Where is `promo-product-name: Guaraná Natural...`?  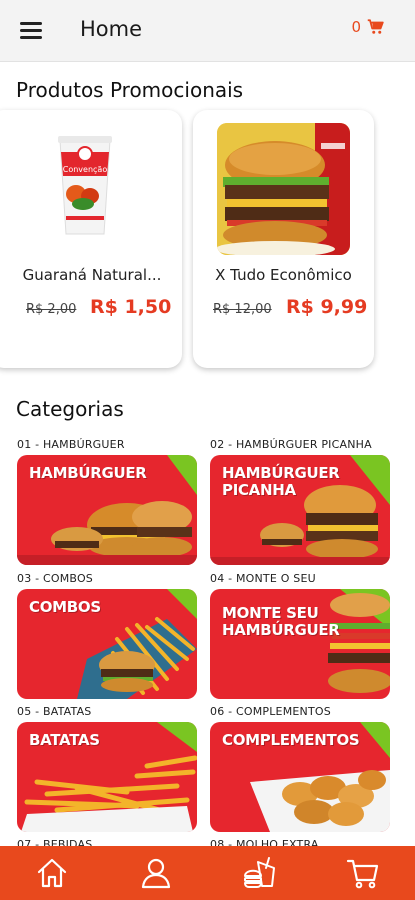
promo-product-name: Guaraná Natural... is located at coordinates (92, 275).